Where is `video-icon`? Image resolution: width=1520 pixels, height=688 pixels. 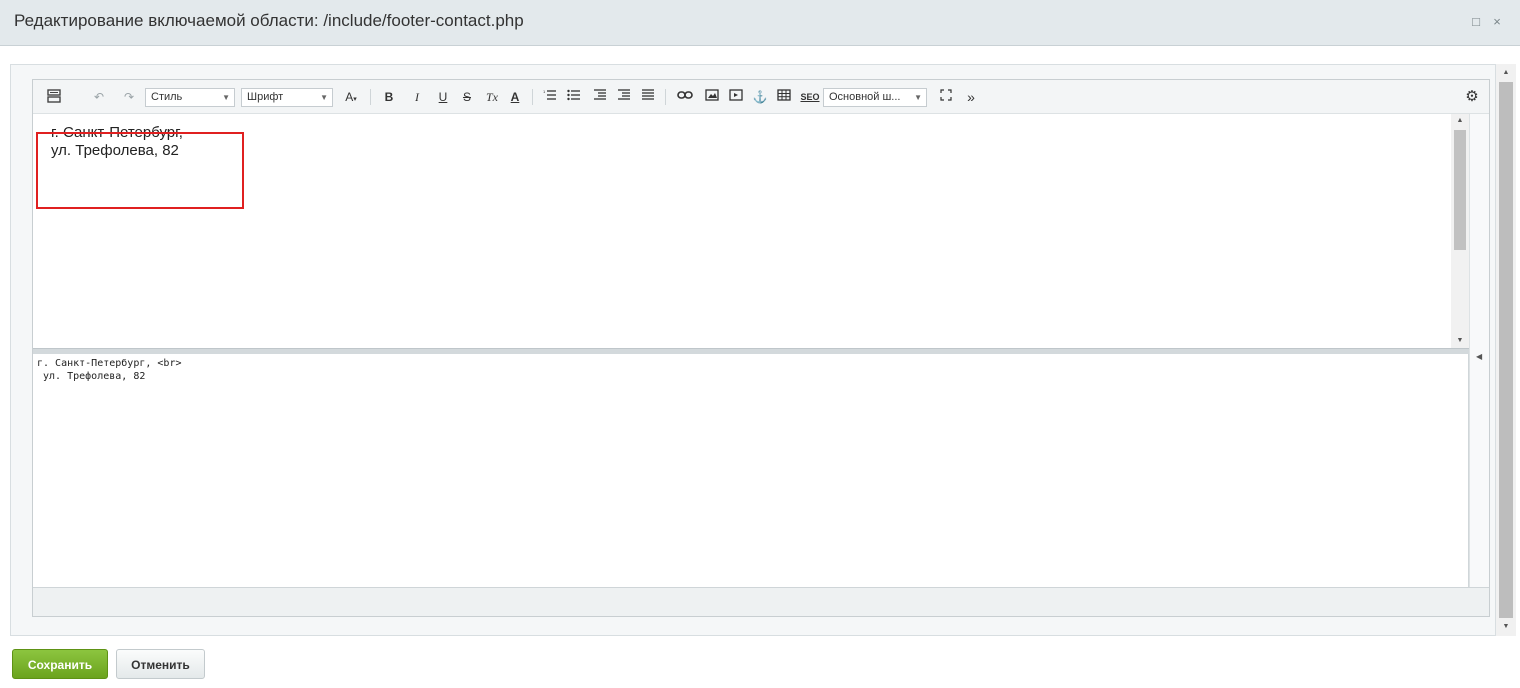 video-icon is located at coordinates (736, 97).